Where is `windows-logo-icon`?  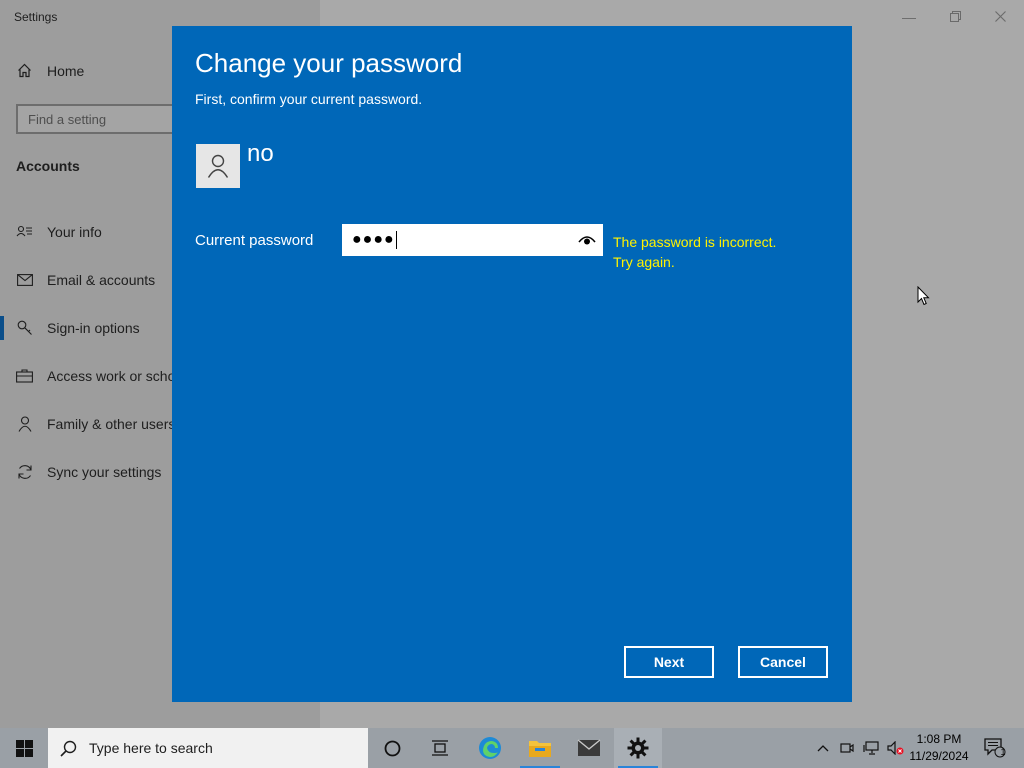 windows-logo-icon is located at coordinates (24, 748).